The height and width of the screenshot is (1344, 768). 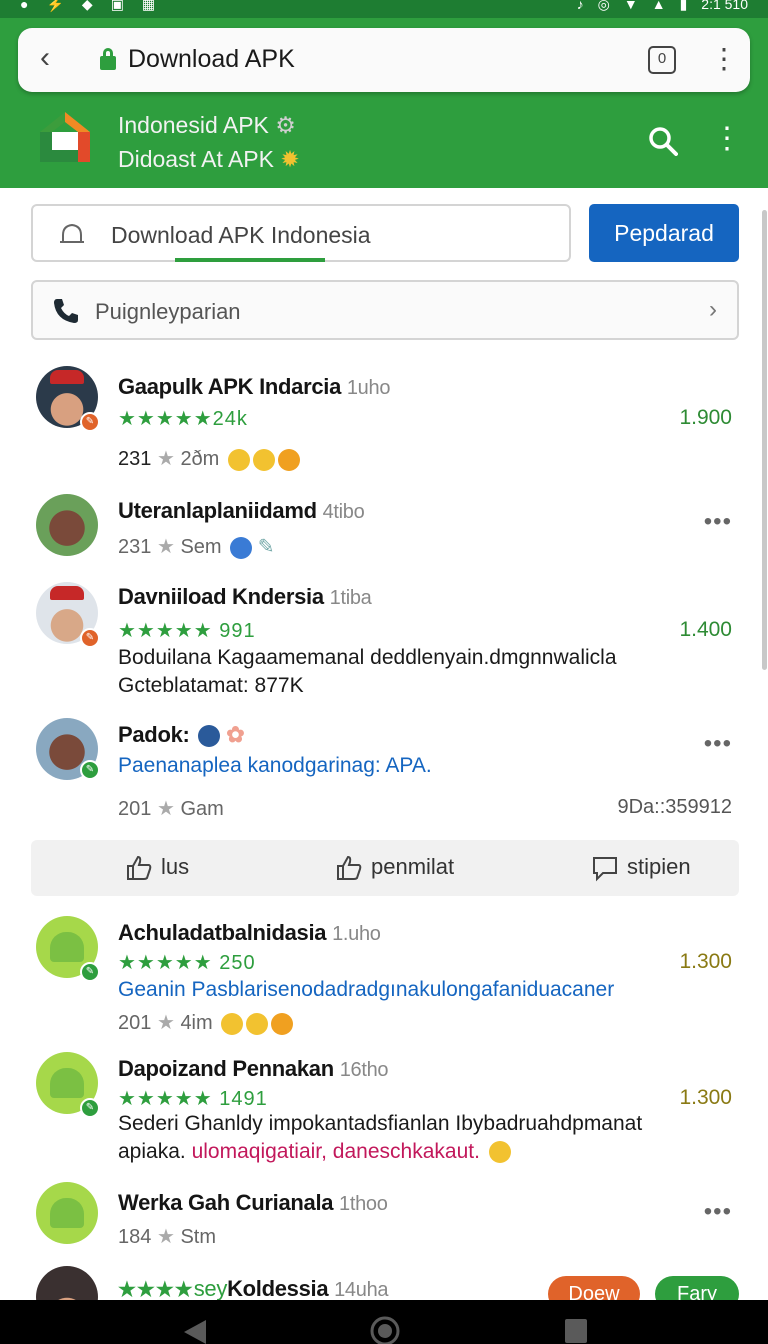 What do you see at coordinates (148, 6) in the screenshot?
I see `calendar-icon: ▦` at bounding box center [148, 6].